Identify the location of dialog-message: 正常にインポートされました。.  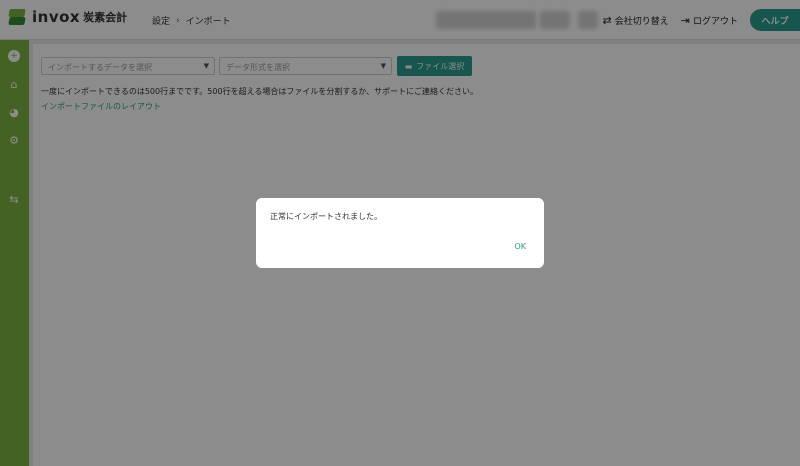
(326, 216).